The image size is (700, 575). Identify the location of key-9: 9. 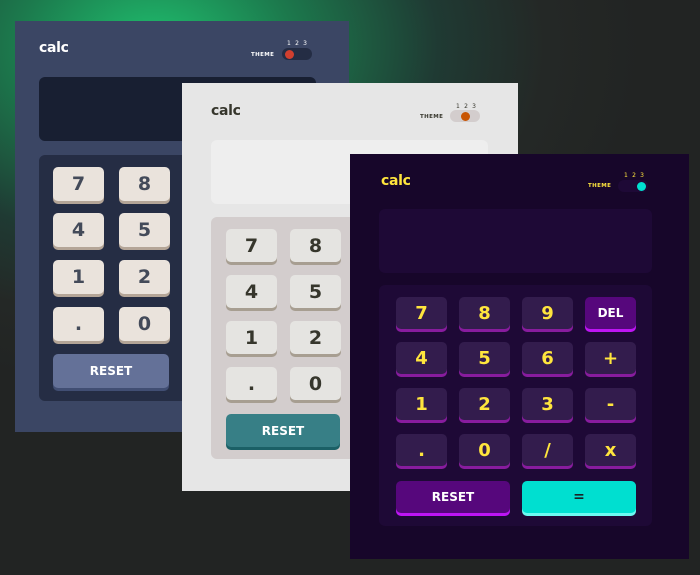
(547, 313).